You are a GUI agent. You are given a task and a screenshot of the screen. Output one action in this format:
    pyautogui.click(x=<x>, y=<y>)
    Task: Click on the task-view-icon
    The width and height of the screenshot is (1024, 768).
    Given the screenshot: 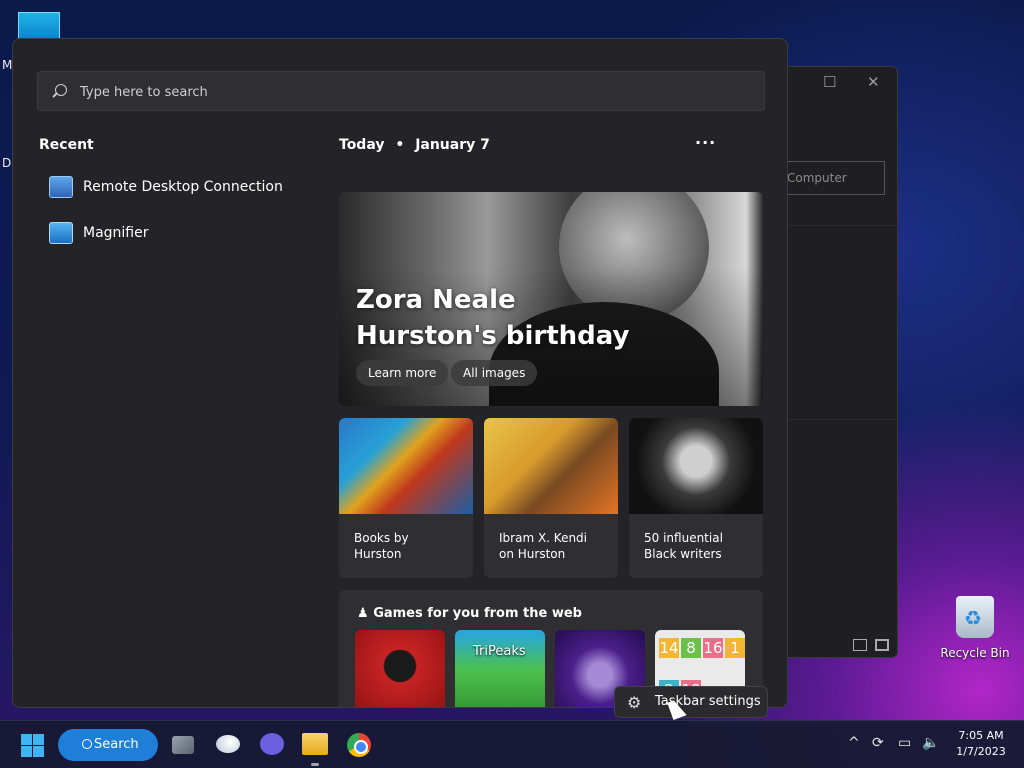 What is the action you would take?
    pyautogui.click(x=183, y=745)
    